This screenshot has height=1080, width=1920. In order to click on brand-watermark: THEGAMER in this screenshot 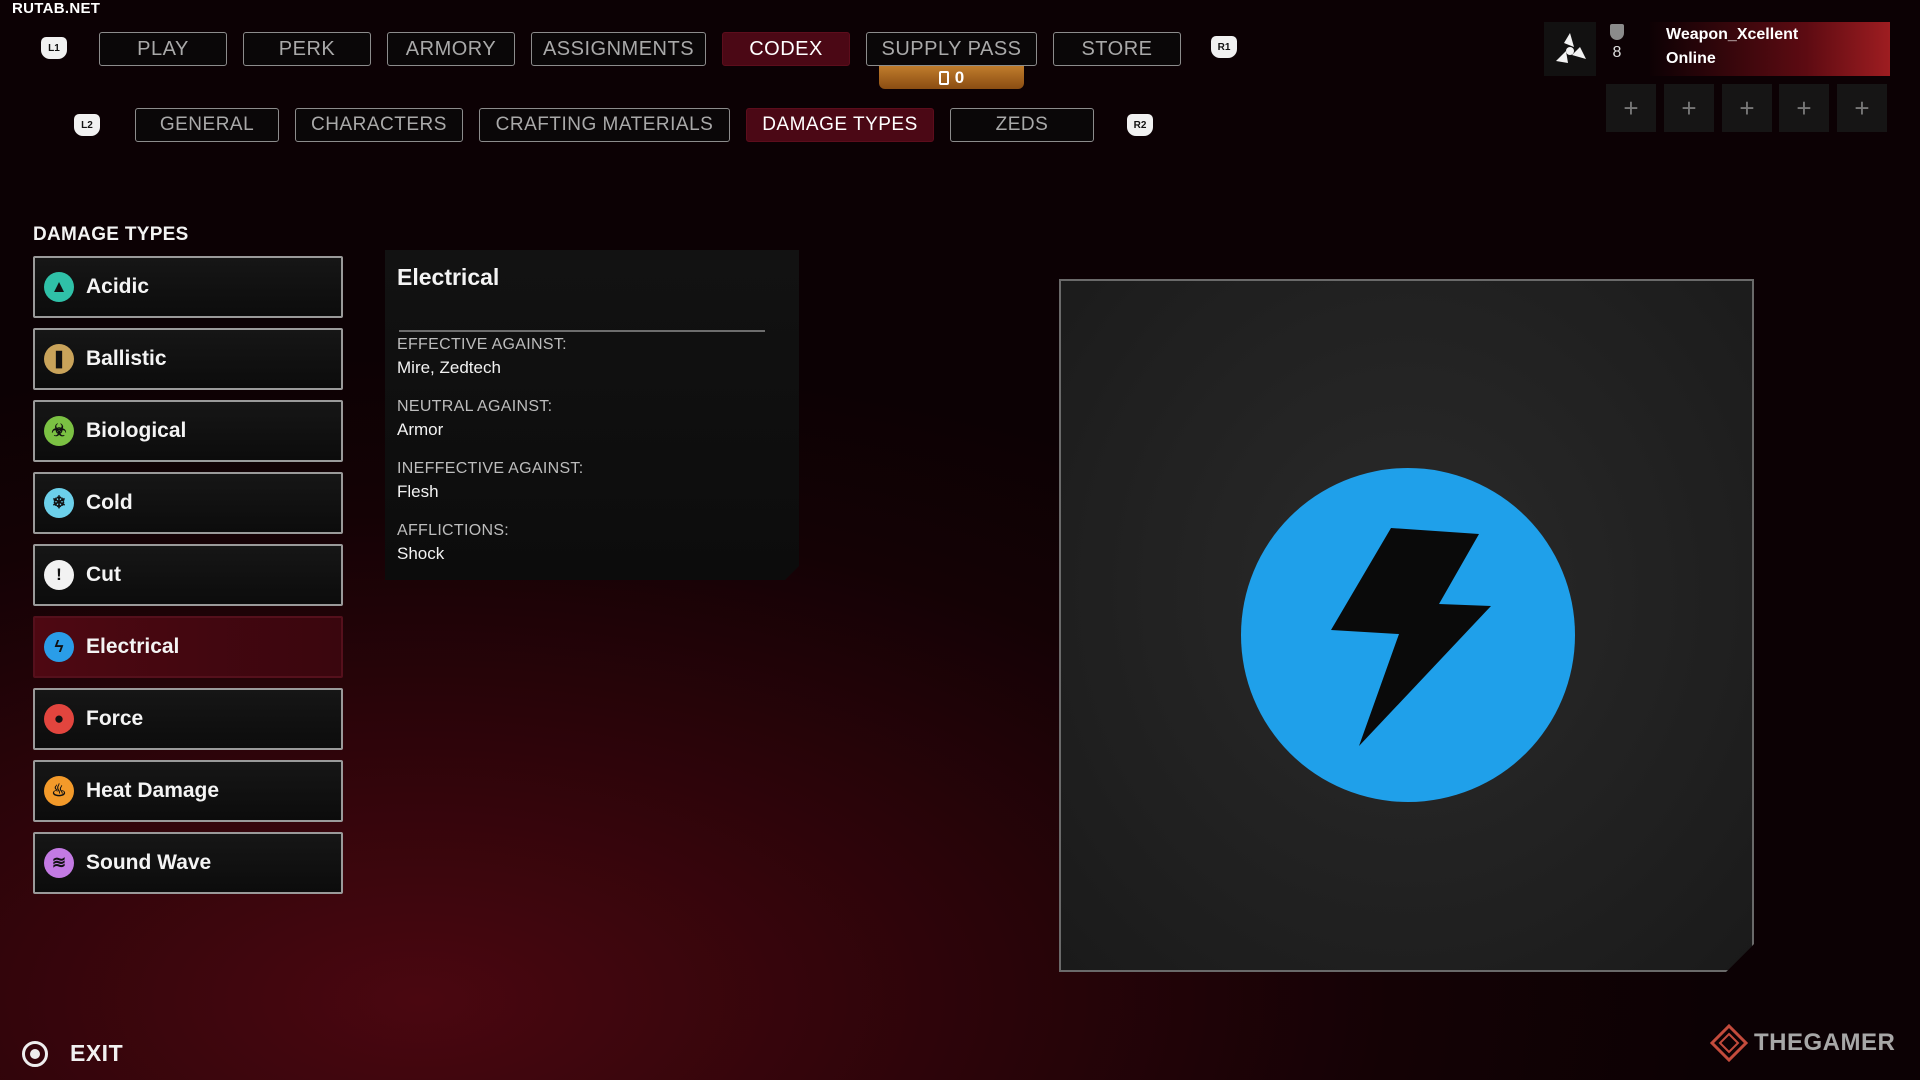, I will do `click(1802, 1043)`.